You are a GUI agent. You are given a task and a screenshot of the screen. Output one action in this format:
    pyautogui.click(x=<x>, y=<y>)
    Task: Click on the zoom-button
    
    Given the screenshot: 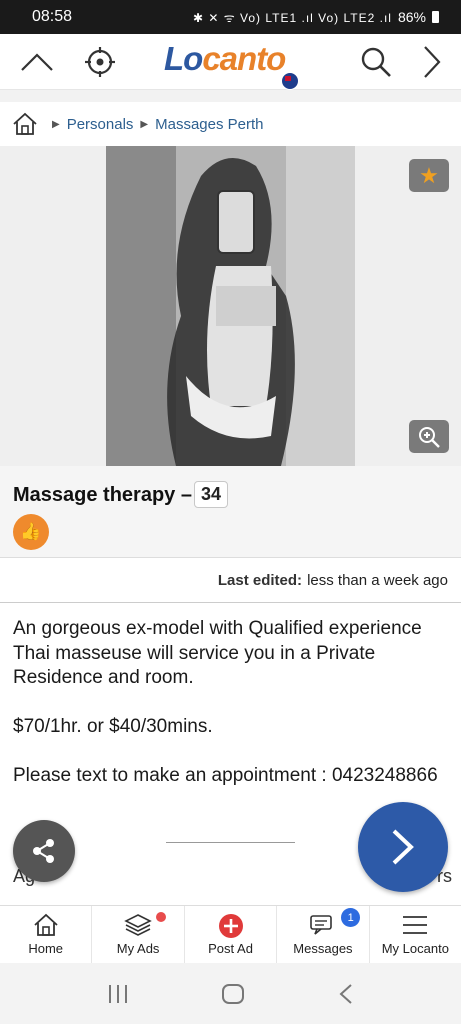 What is the action you would take?
    pyautogui.click(x=429, y=436)
    